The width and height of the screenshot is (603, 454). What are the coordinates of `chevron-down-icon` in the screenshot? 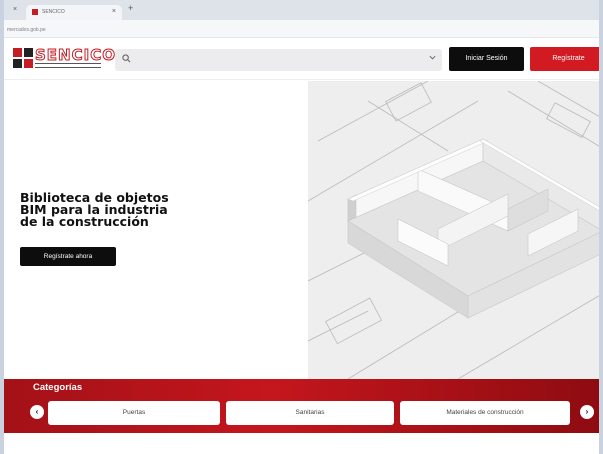 It's located at (432, 58).